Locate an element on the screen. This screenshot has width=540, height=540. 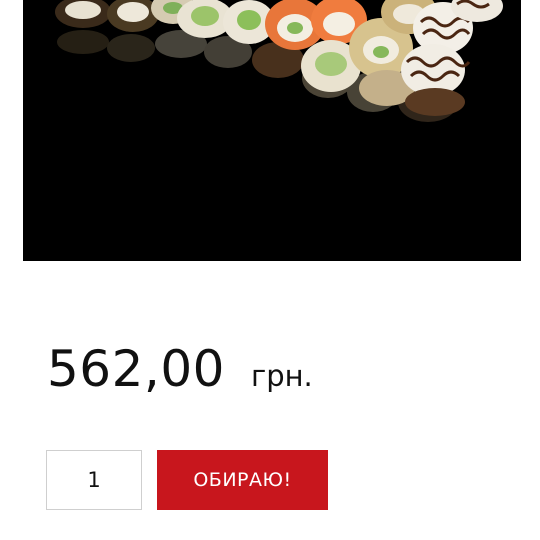
price-currency: грн. is located at coordinates (281, 376).